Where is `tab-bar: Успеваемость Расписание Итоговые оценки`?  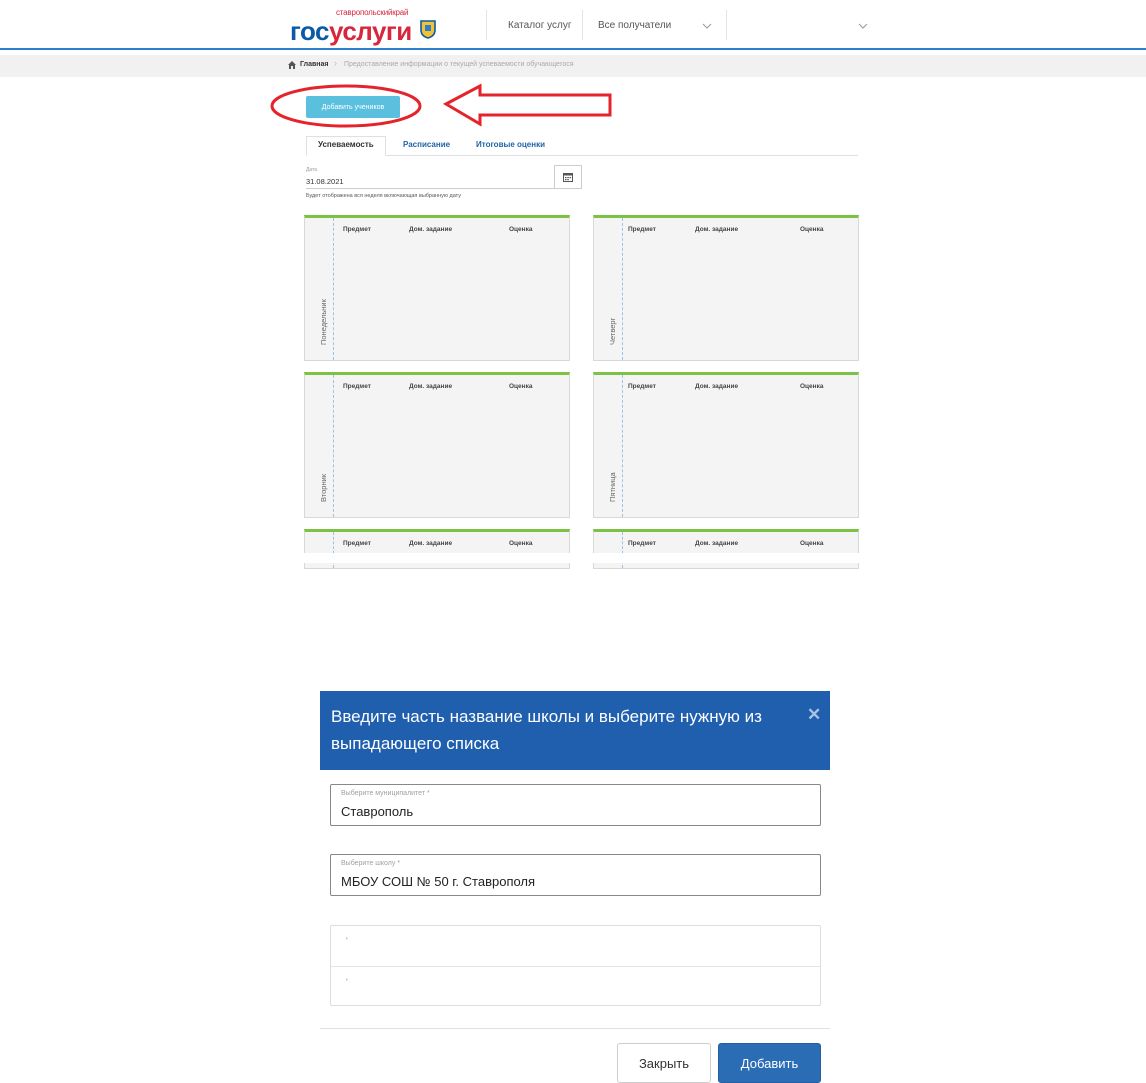
tab-bar: Успеваемость Расписание Итоговые оценки is located at coordinates (582, 146).